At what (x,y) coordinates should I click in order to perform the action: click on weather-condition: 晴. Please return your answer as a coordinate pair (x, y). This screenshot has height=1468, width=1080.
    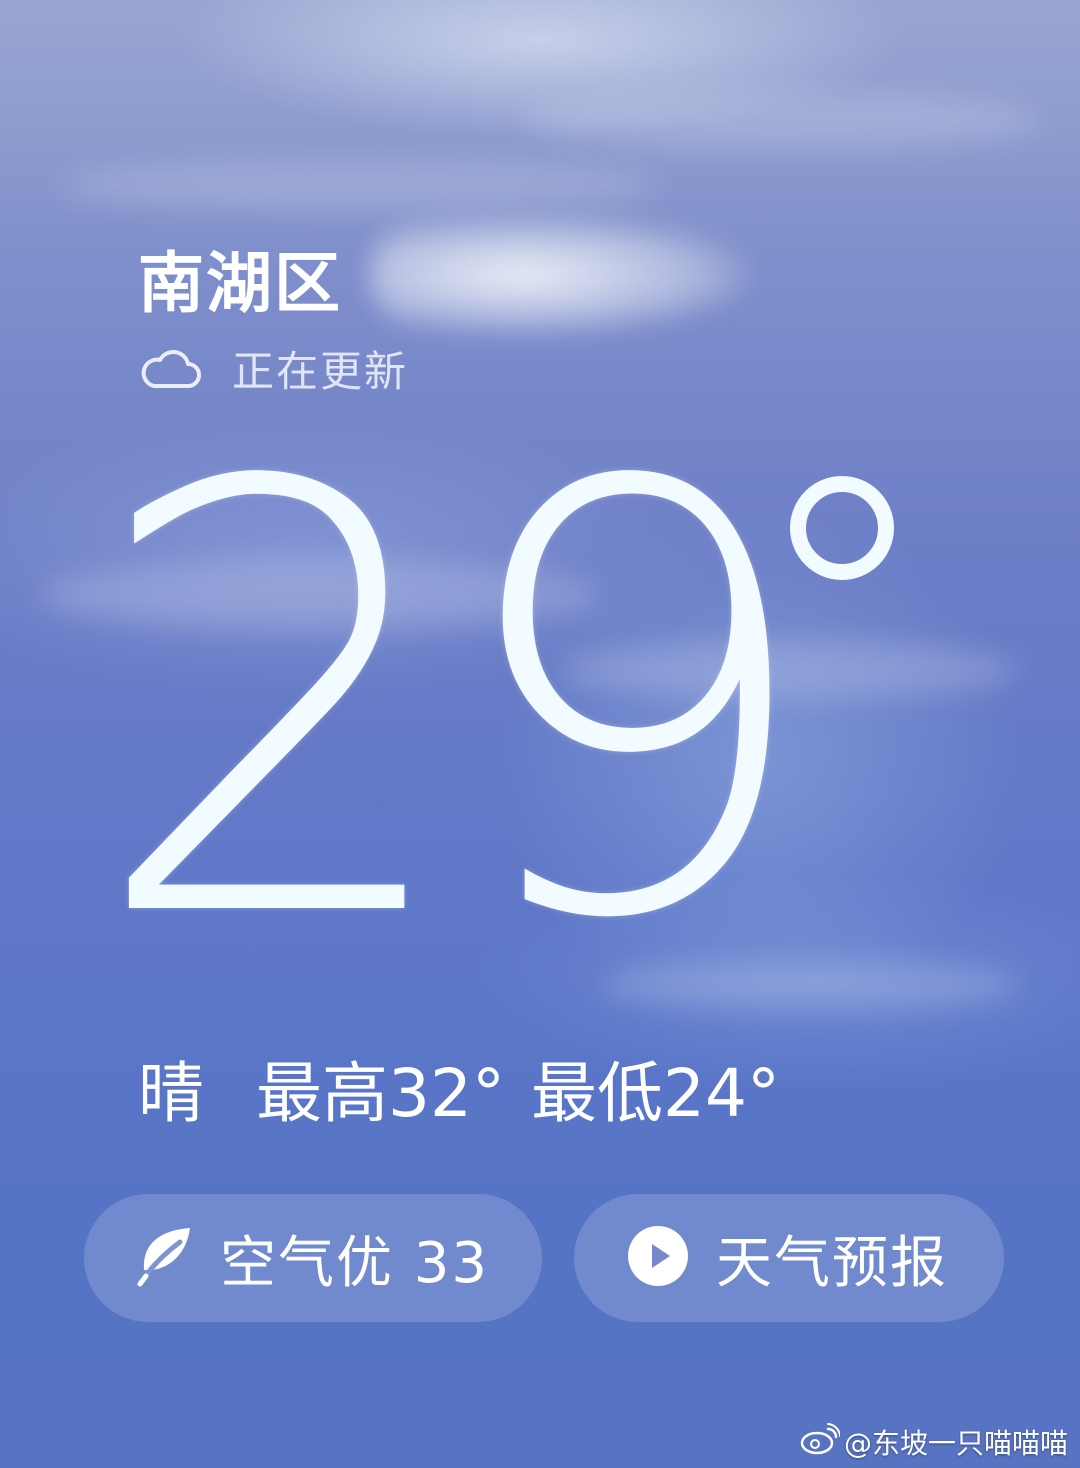
    Looking at the image, I should click on (171, 1093).